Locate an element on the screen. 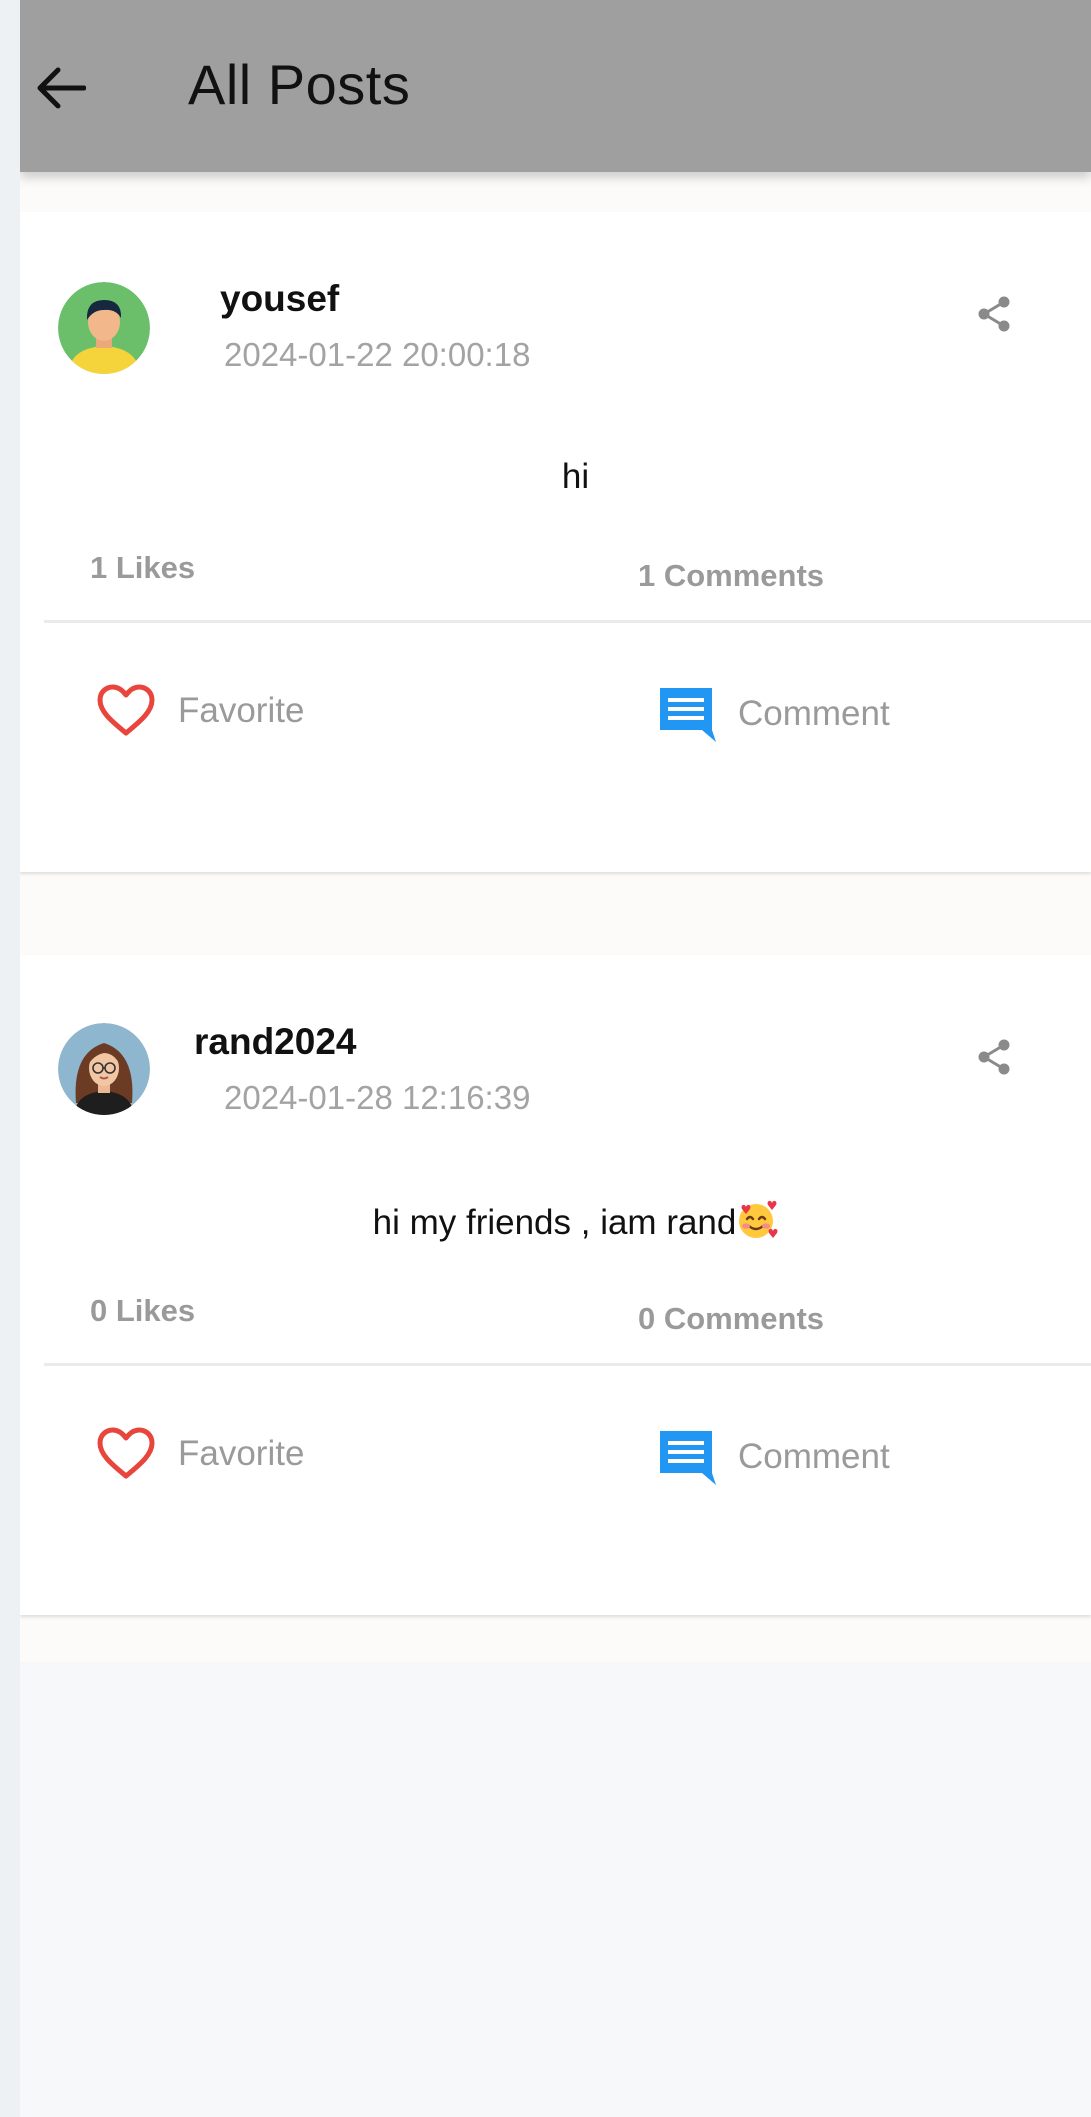 This screenshot has width=1091, height=2117. female-avatar-icon is located at coordinates (104, 1069).